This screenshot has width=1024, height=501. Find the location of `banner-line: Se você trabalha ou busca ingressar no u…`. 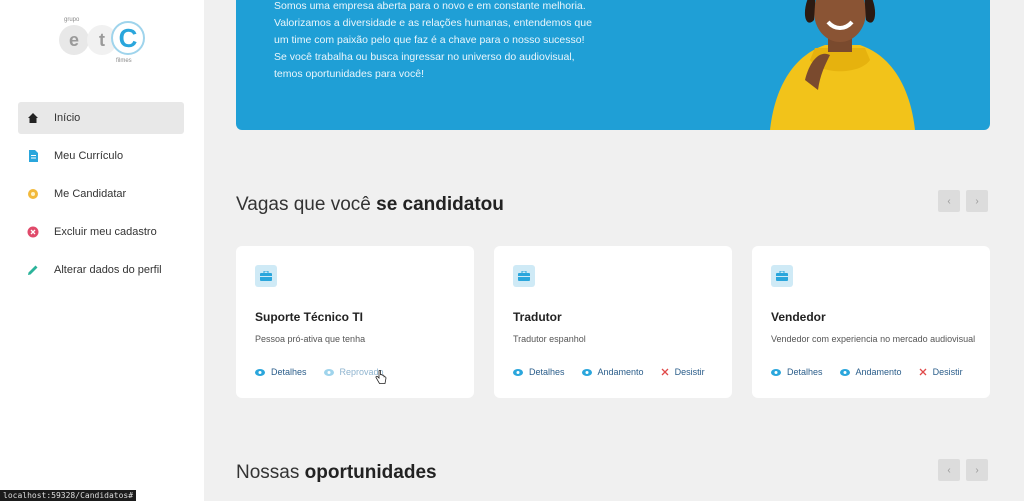

banner-line: Se você trabalha ou busca ingressar no u… is located at coordinates (424, 57).